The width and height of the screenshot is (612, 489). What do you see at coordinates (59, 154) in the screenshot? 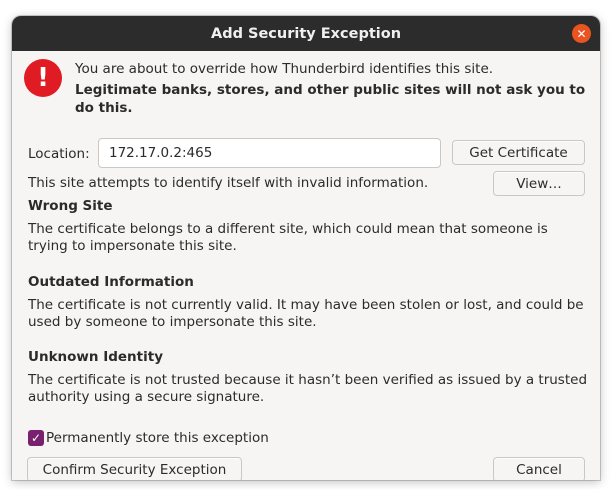
I see `location-label: Location:` at bounding box center [59, 154].